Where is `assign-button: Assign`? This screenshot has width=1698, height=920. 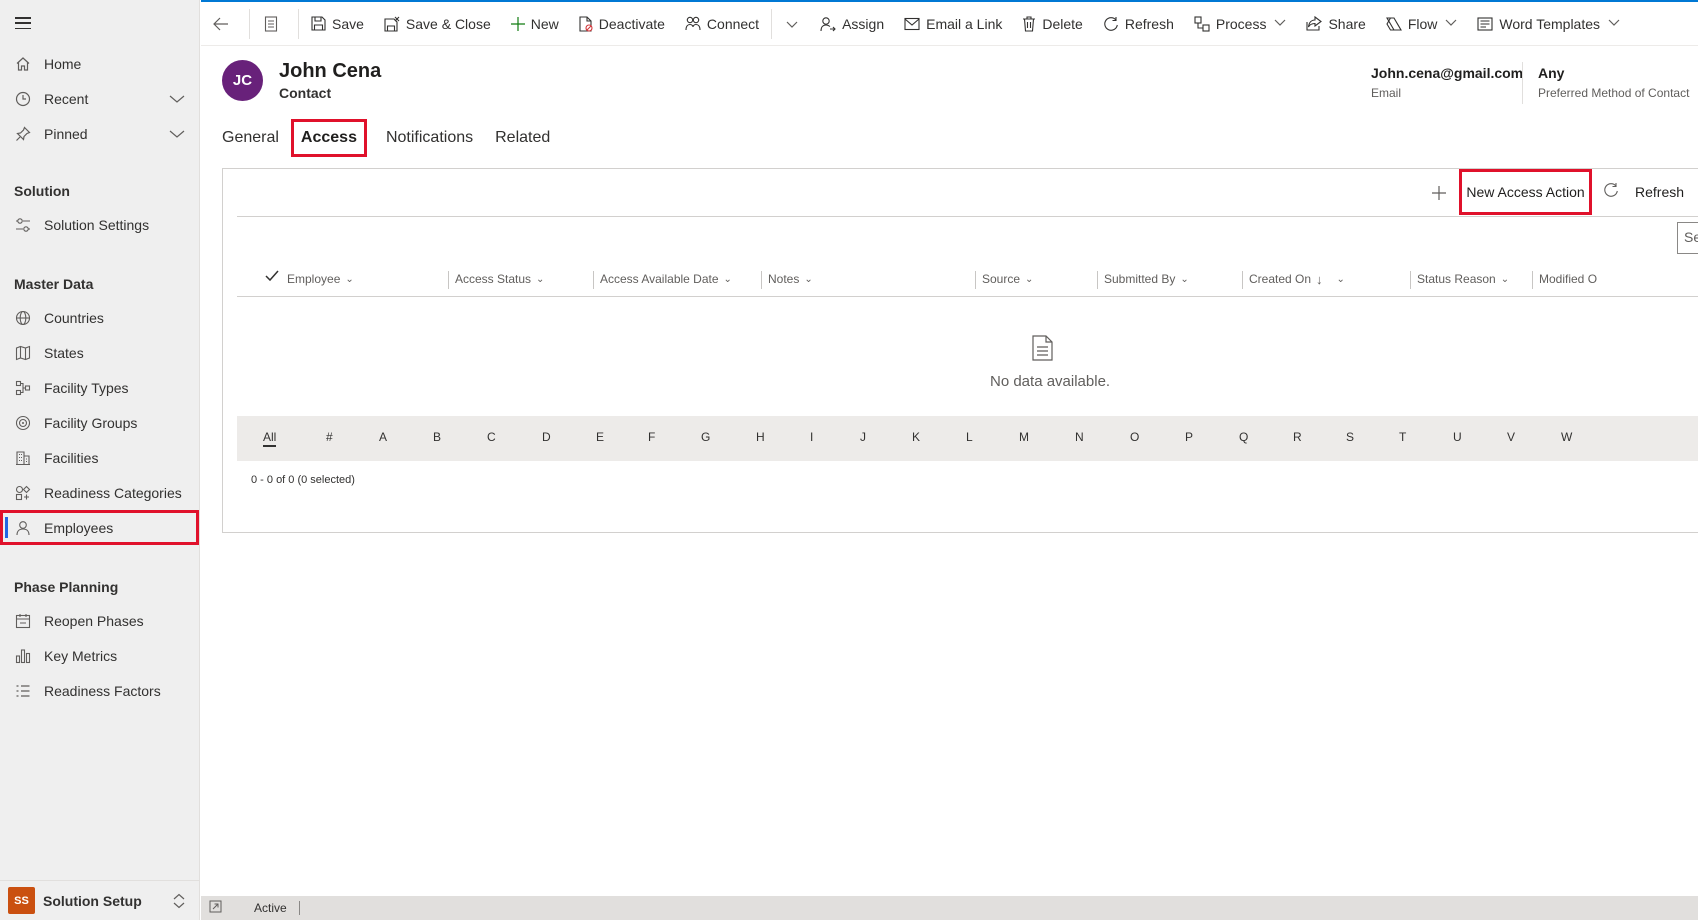
assign-button: Assign is located at coordinates (852, 24).